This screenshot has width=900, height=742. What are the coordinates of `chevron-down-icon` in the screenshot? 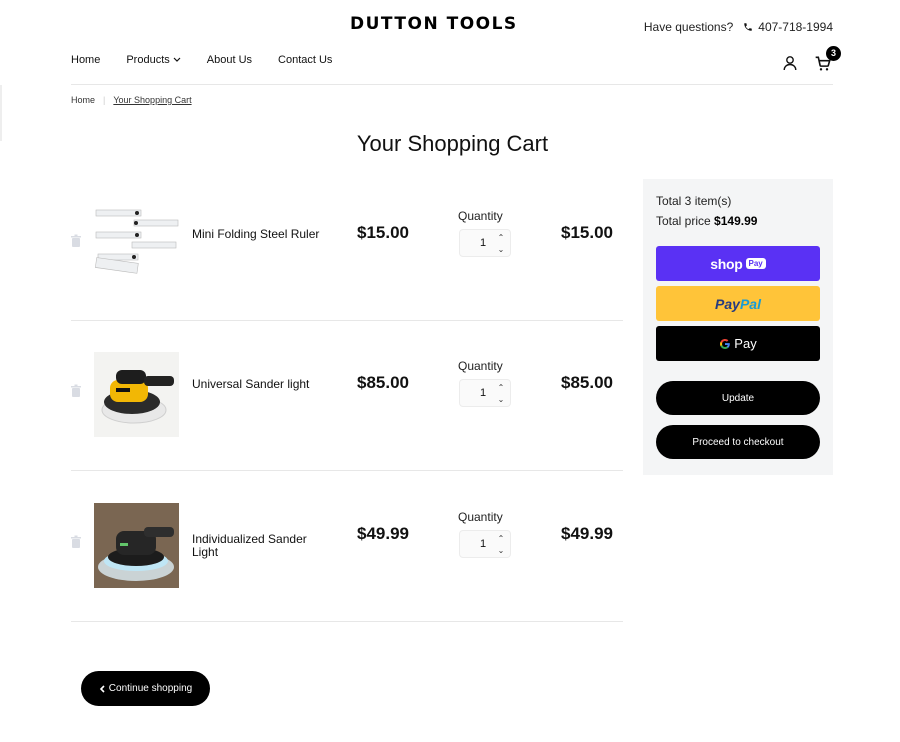 It's located at (177, 59).